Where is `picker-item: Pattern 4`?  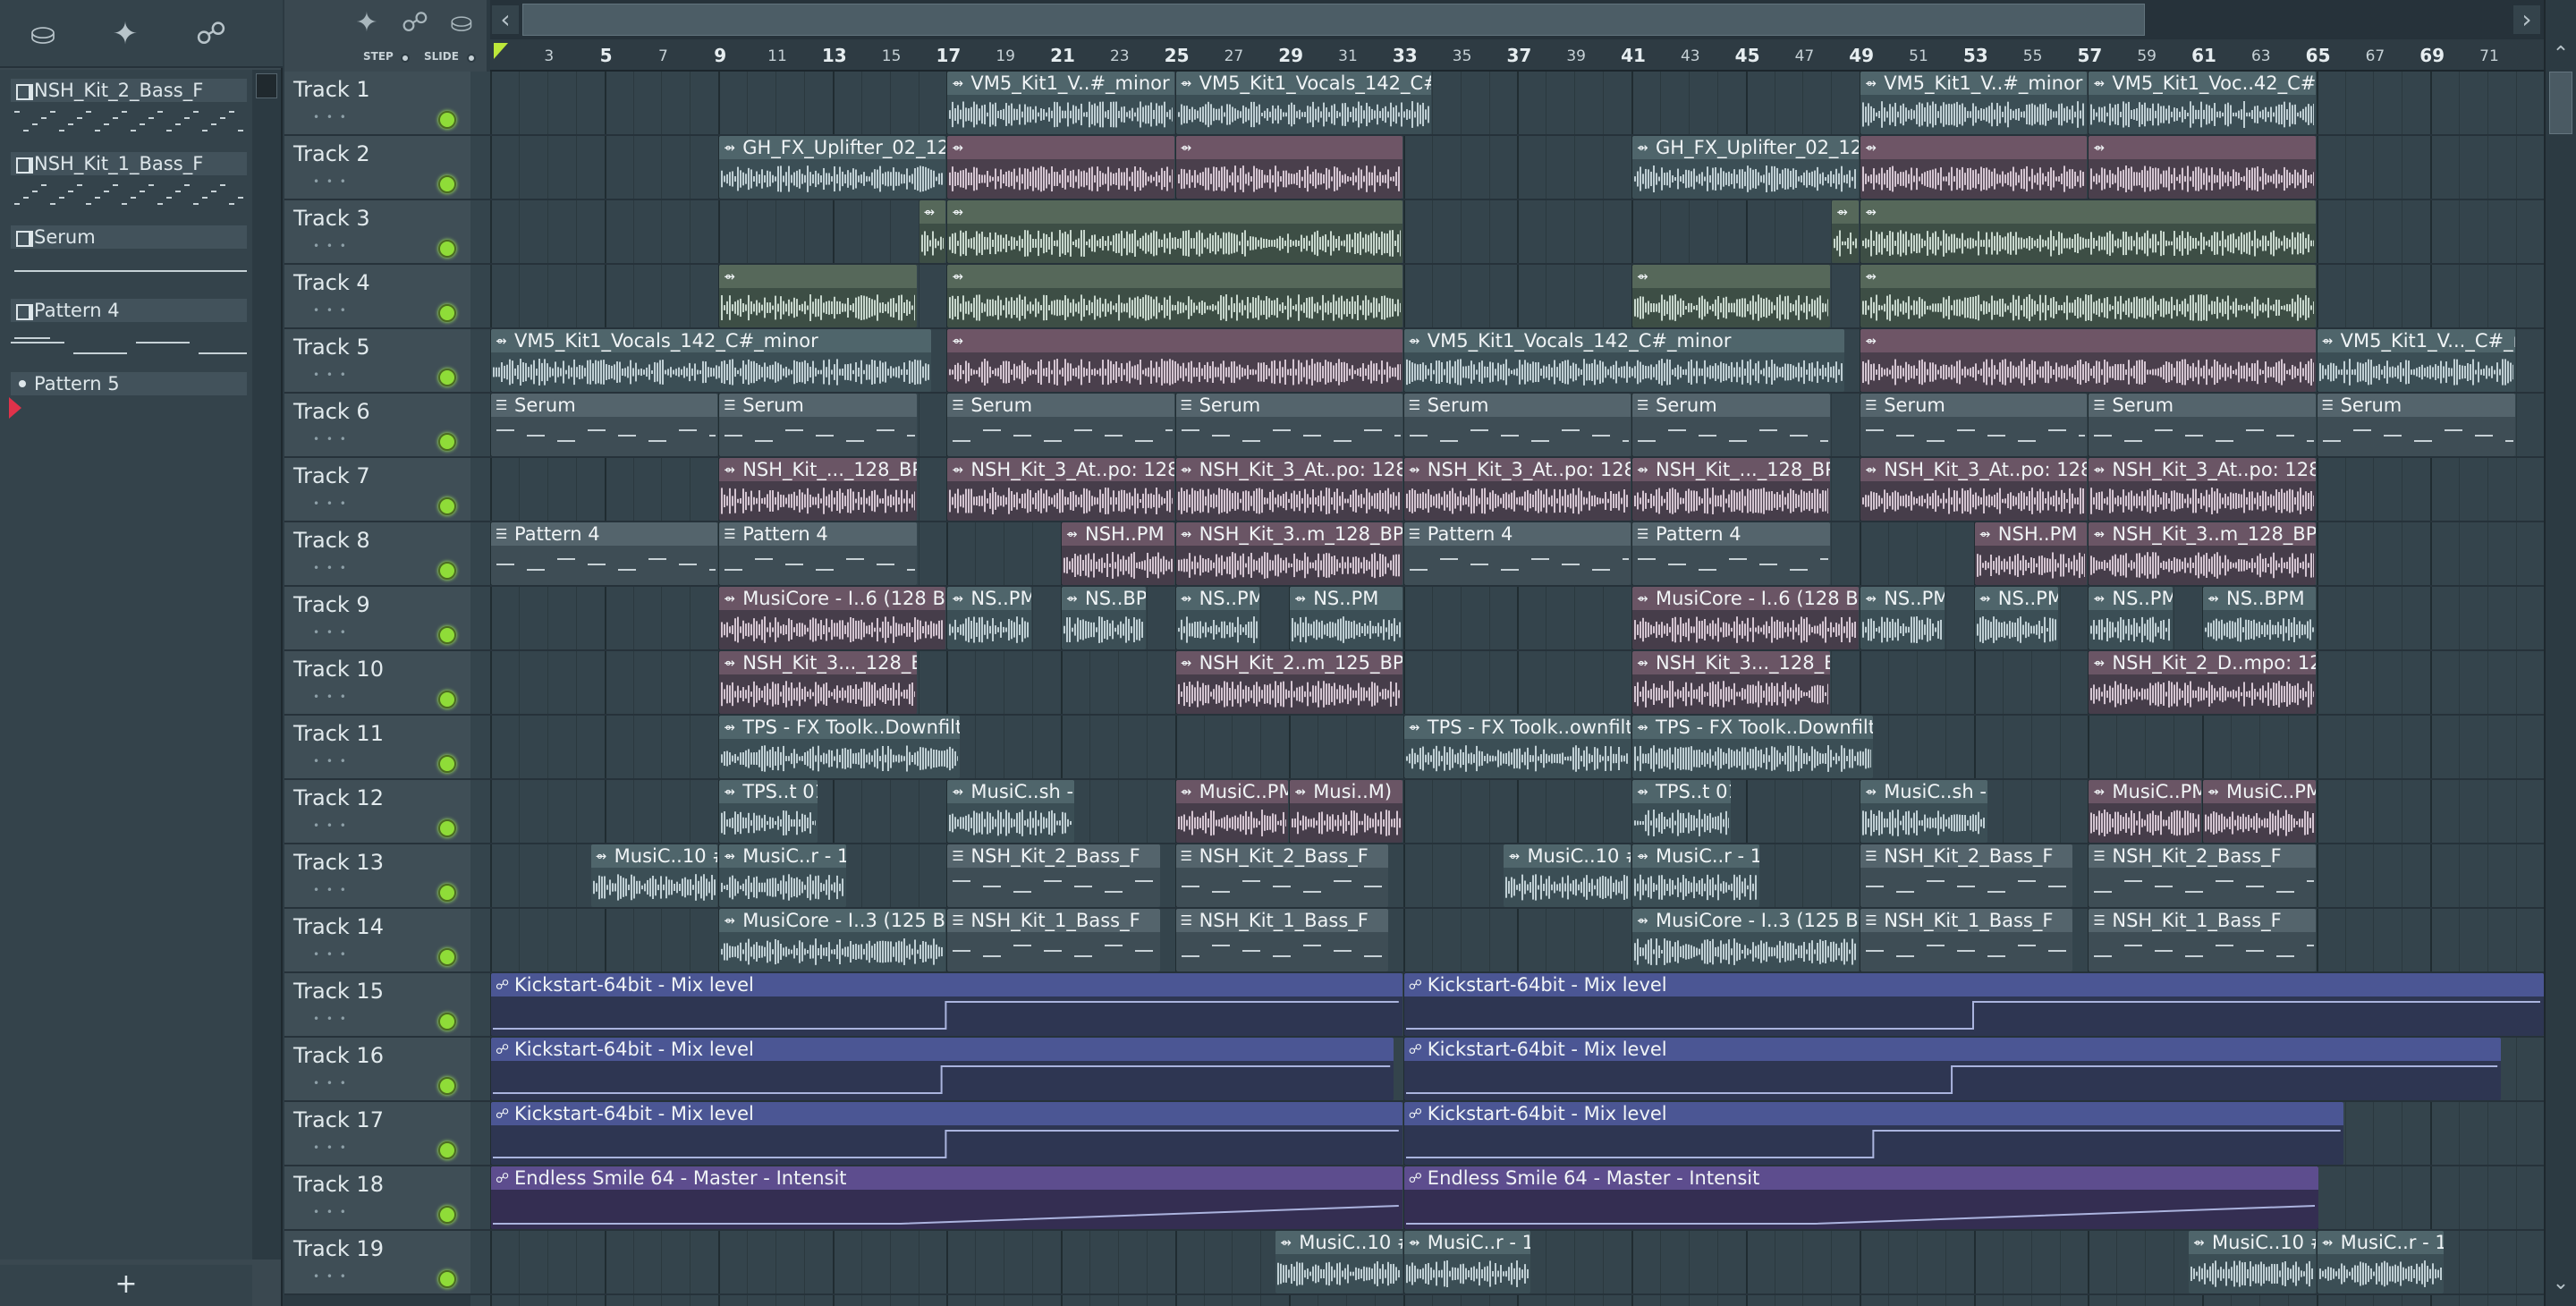 picker-item: Pattern 4 is located at coordinates (127, 328).